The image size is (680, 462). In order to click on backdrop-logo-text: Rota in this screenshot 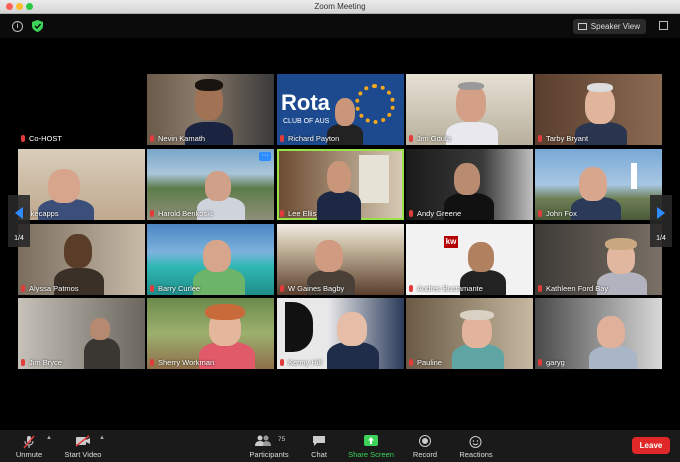, I will do `click(305, 102)`.